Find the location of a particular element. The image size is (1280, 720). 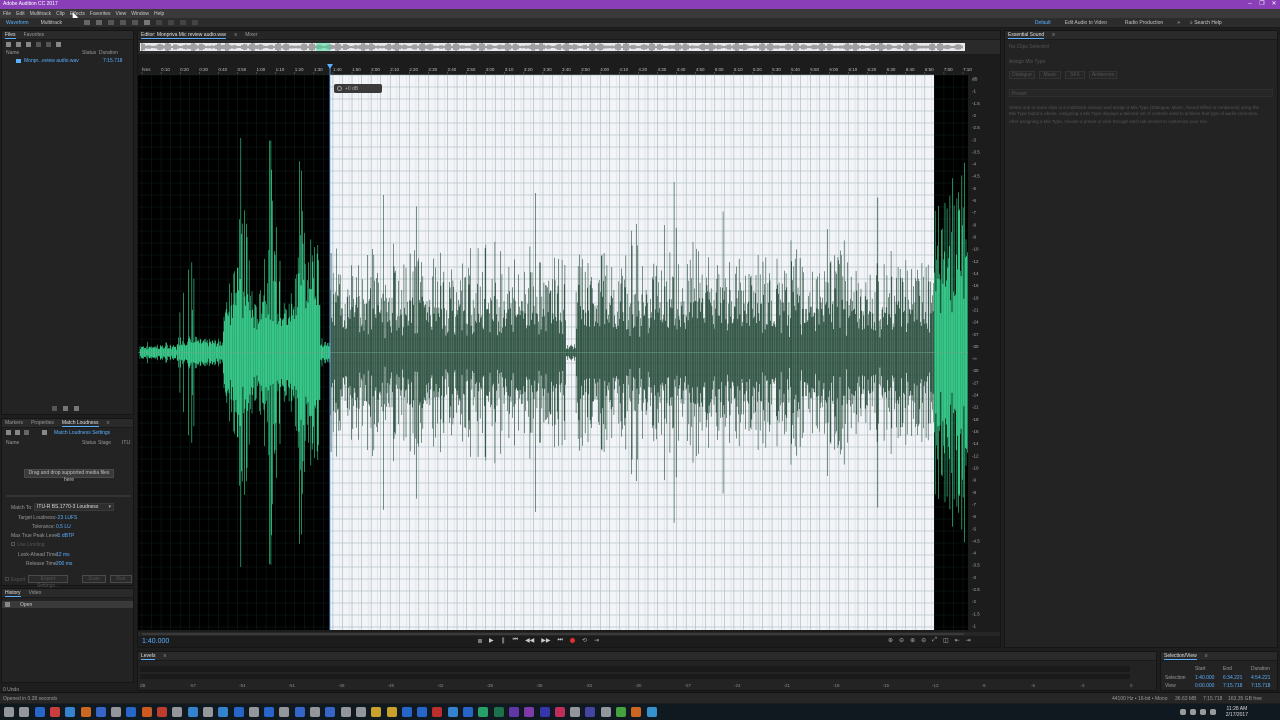

view-duration: 7:15.718 is located at coordinates (1260, 686).